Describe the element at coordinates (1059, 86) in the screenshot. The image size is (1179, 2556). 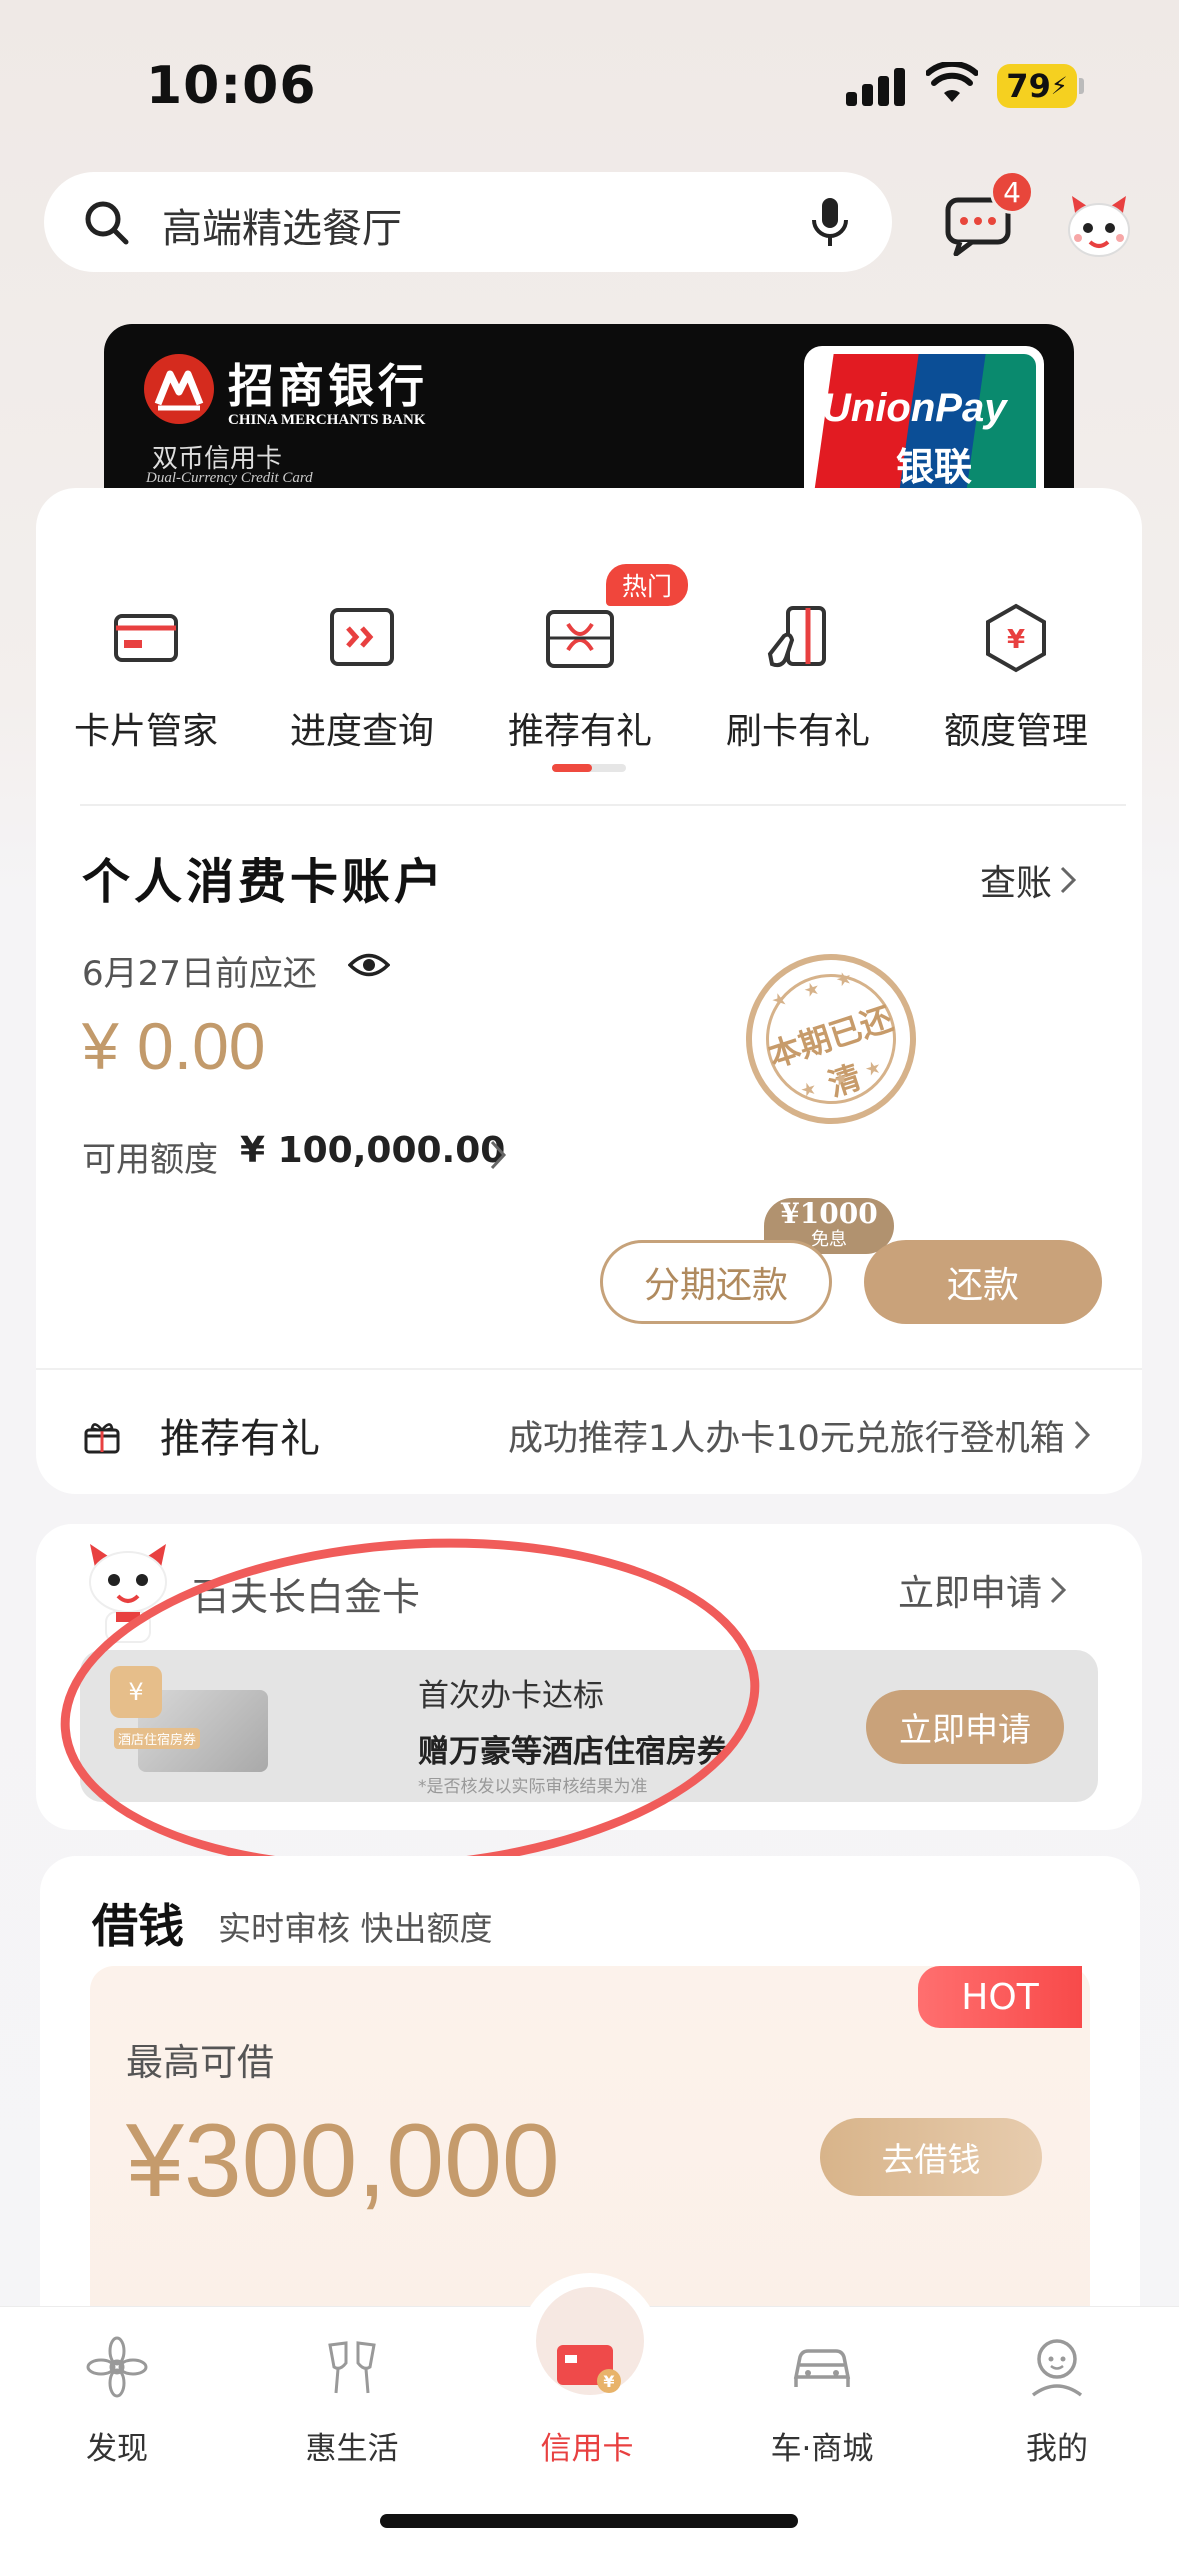
I see `charging-bolt-icon: ⚡` at that location.